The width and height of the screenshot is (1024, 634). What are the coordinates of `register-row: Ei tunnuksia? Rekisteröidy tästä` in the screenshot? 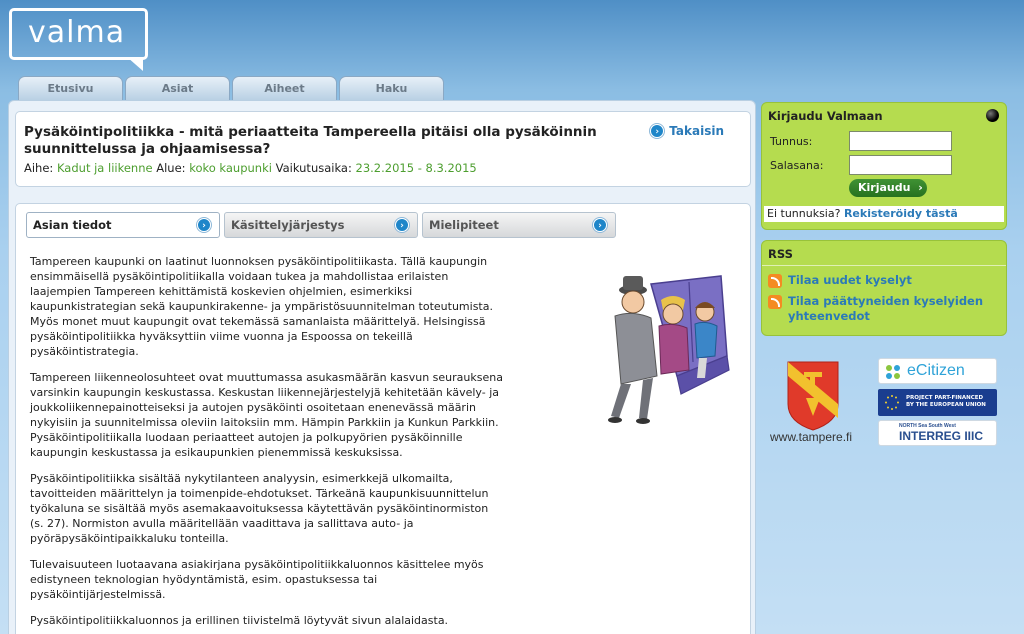 It's located at (884, 214).